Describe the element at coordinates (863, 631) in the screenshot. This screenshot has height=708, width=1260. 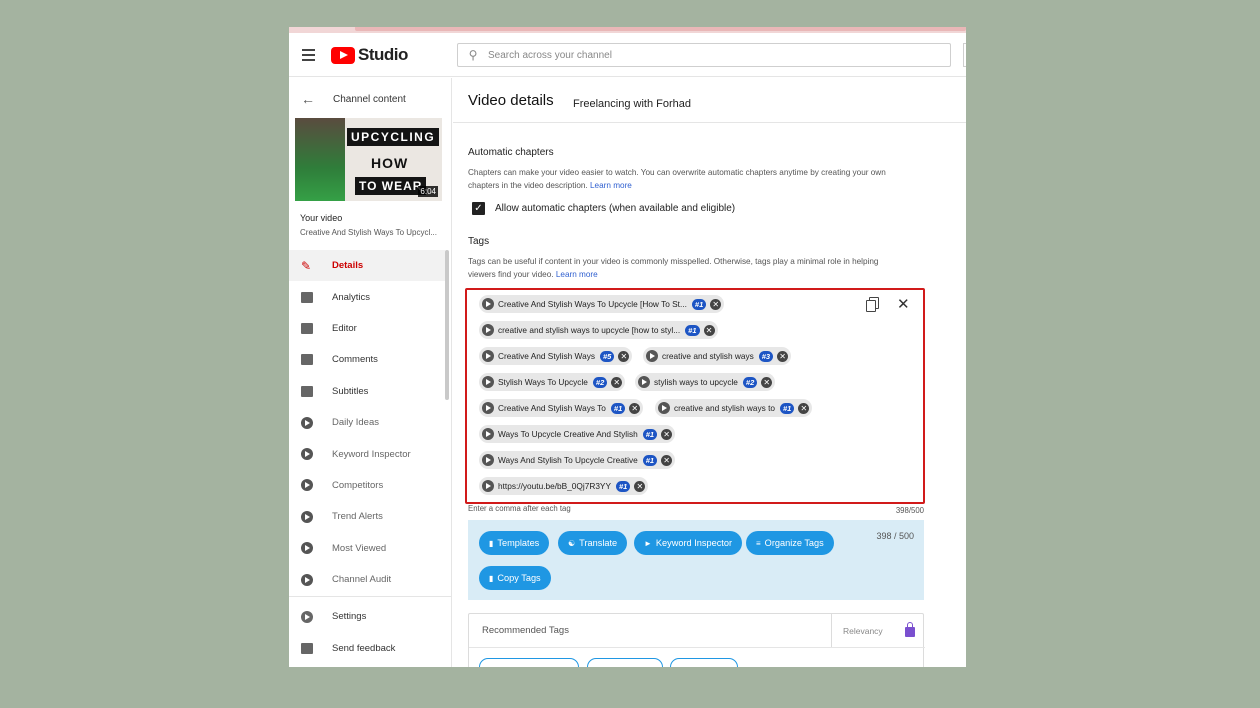
I see `relevancy-label: Relevancy` at that location.